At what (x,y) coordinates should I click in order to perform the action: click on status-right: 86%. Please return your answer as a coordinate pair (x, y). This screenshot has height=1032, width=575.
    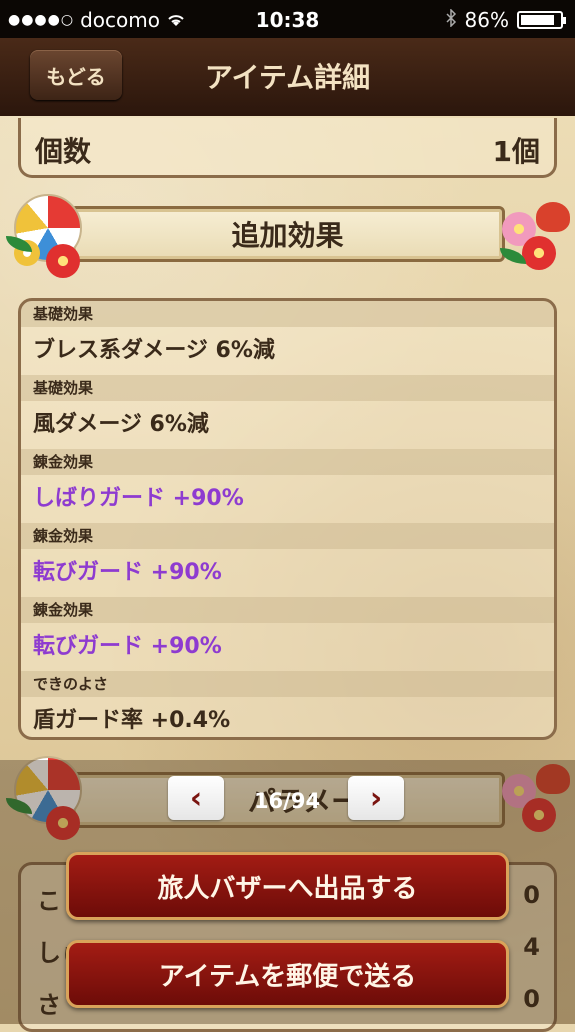
    Looking at the image, I should click on (505, 20).